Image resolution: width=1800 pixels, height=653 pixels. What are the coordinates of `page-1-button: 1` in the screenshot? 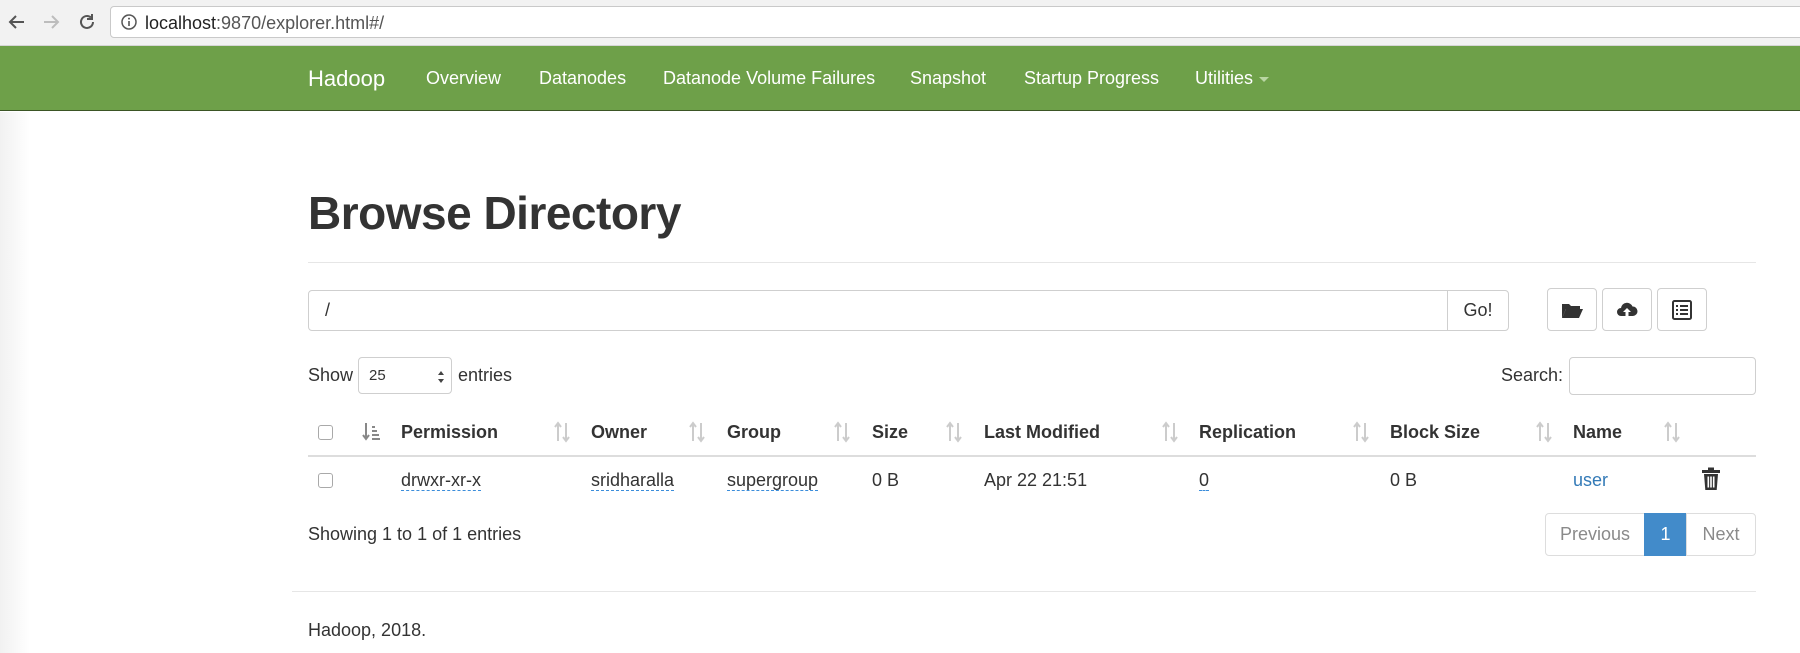 It's located at (1665, 534).